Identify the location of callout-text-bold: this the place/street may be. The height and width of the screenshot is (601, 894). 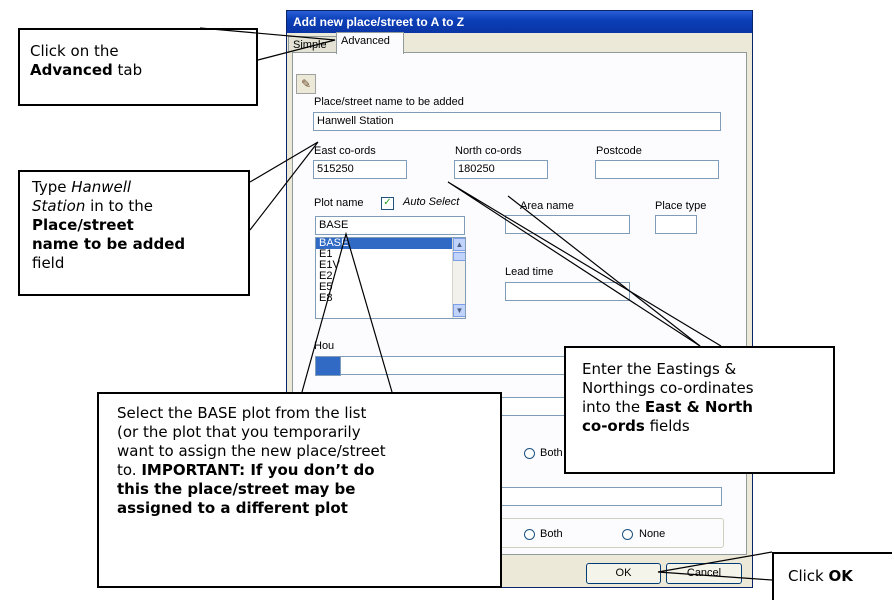
(236, 489).